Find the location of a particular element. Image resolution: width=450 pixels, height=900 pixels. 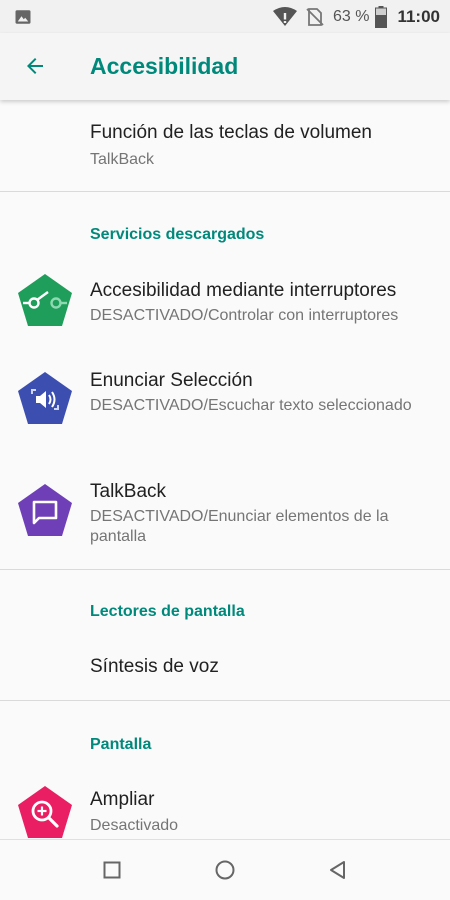

arrow-back-icon is located at coordinates (35, 66).